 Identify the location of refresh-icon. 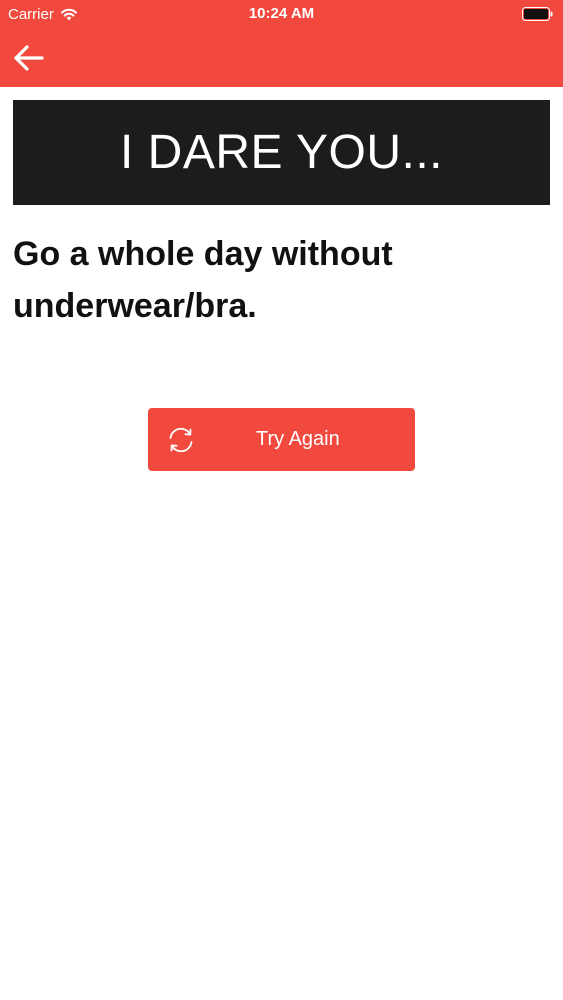
(181, 440).